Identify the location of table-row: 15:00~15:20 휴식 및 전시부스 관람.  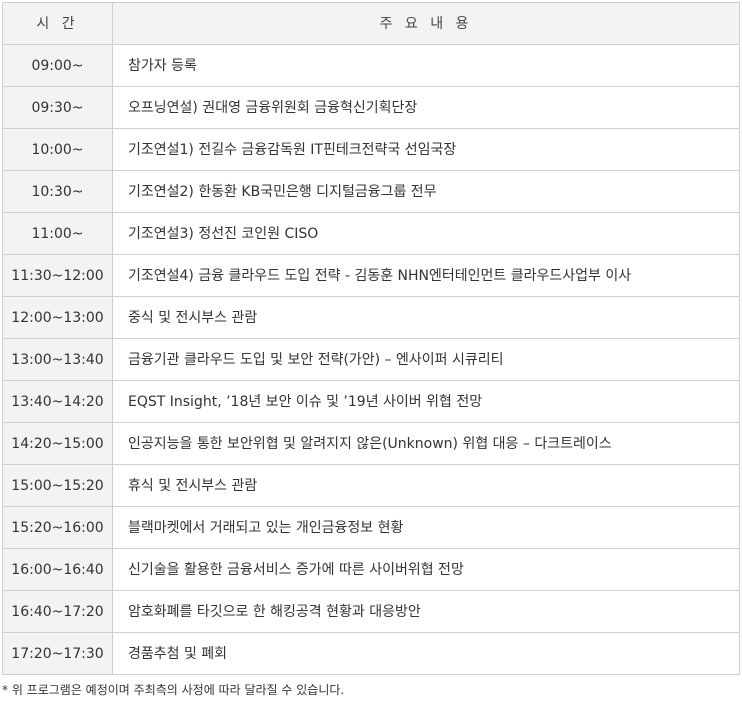
(371, 485).